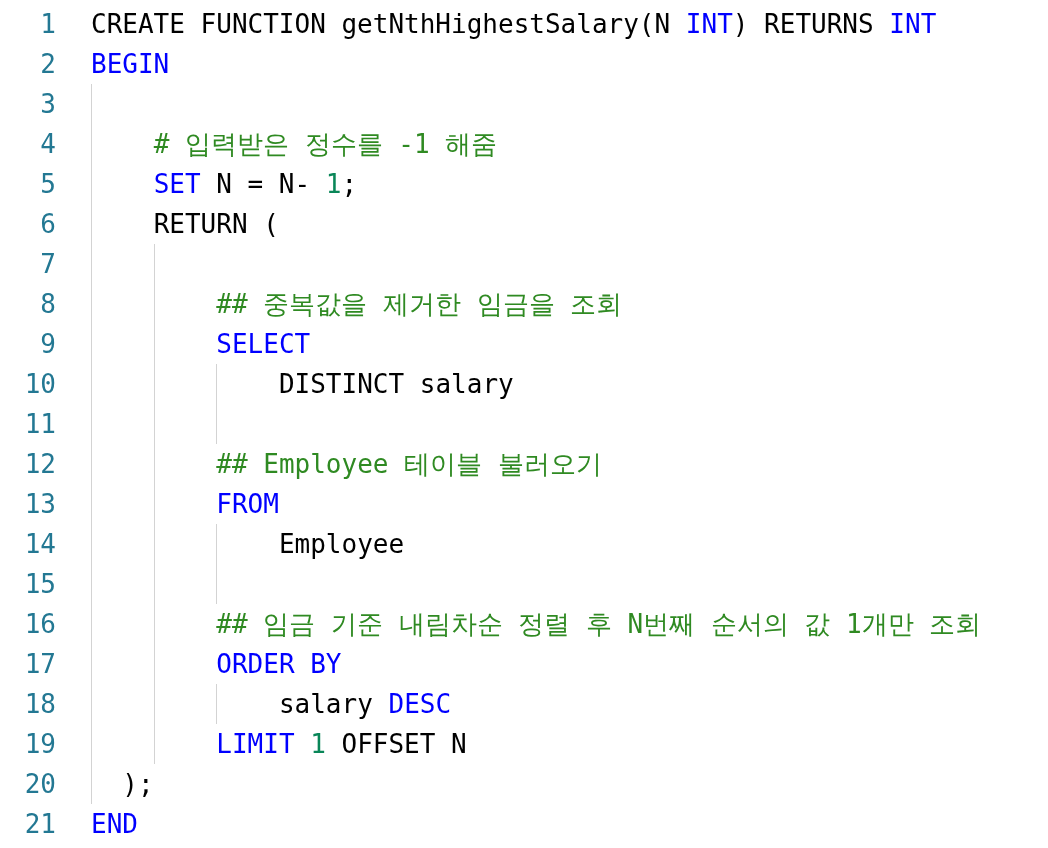  What do you see at coordinates (47, 224) in the screenshot?
I see `line-number: 6` at bounding box center [47, 224].